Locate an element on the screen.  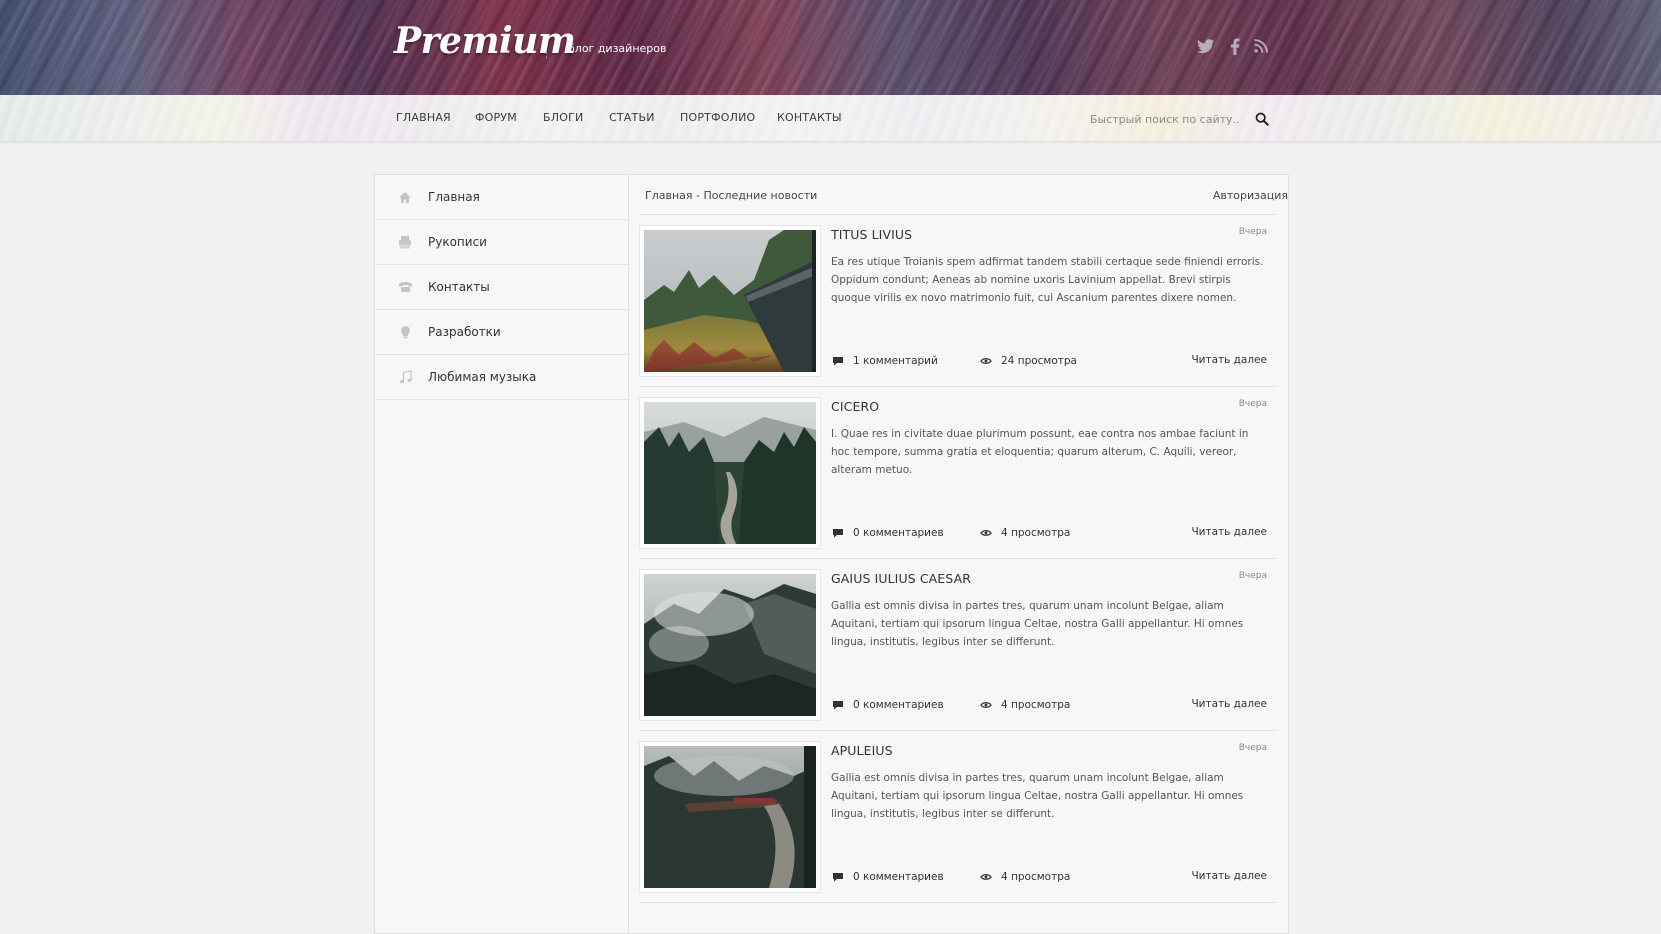
sidebar-item-label: Разработки is located at coordinates (464, 332).